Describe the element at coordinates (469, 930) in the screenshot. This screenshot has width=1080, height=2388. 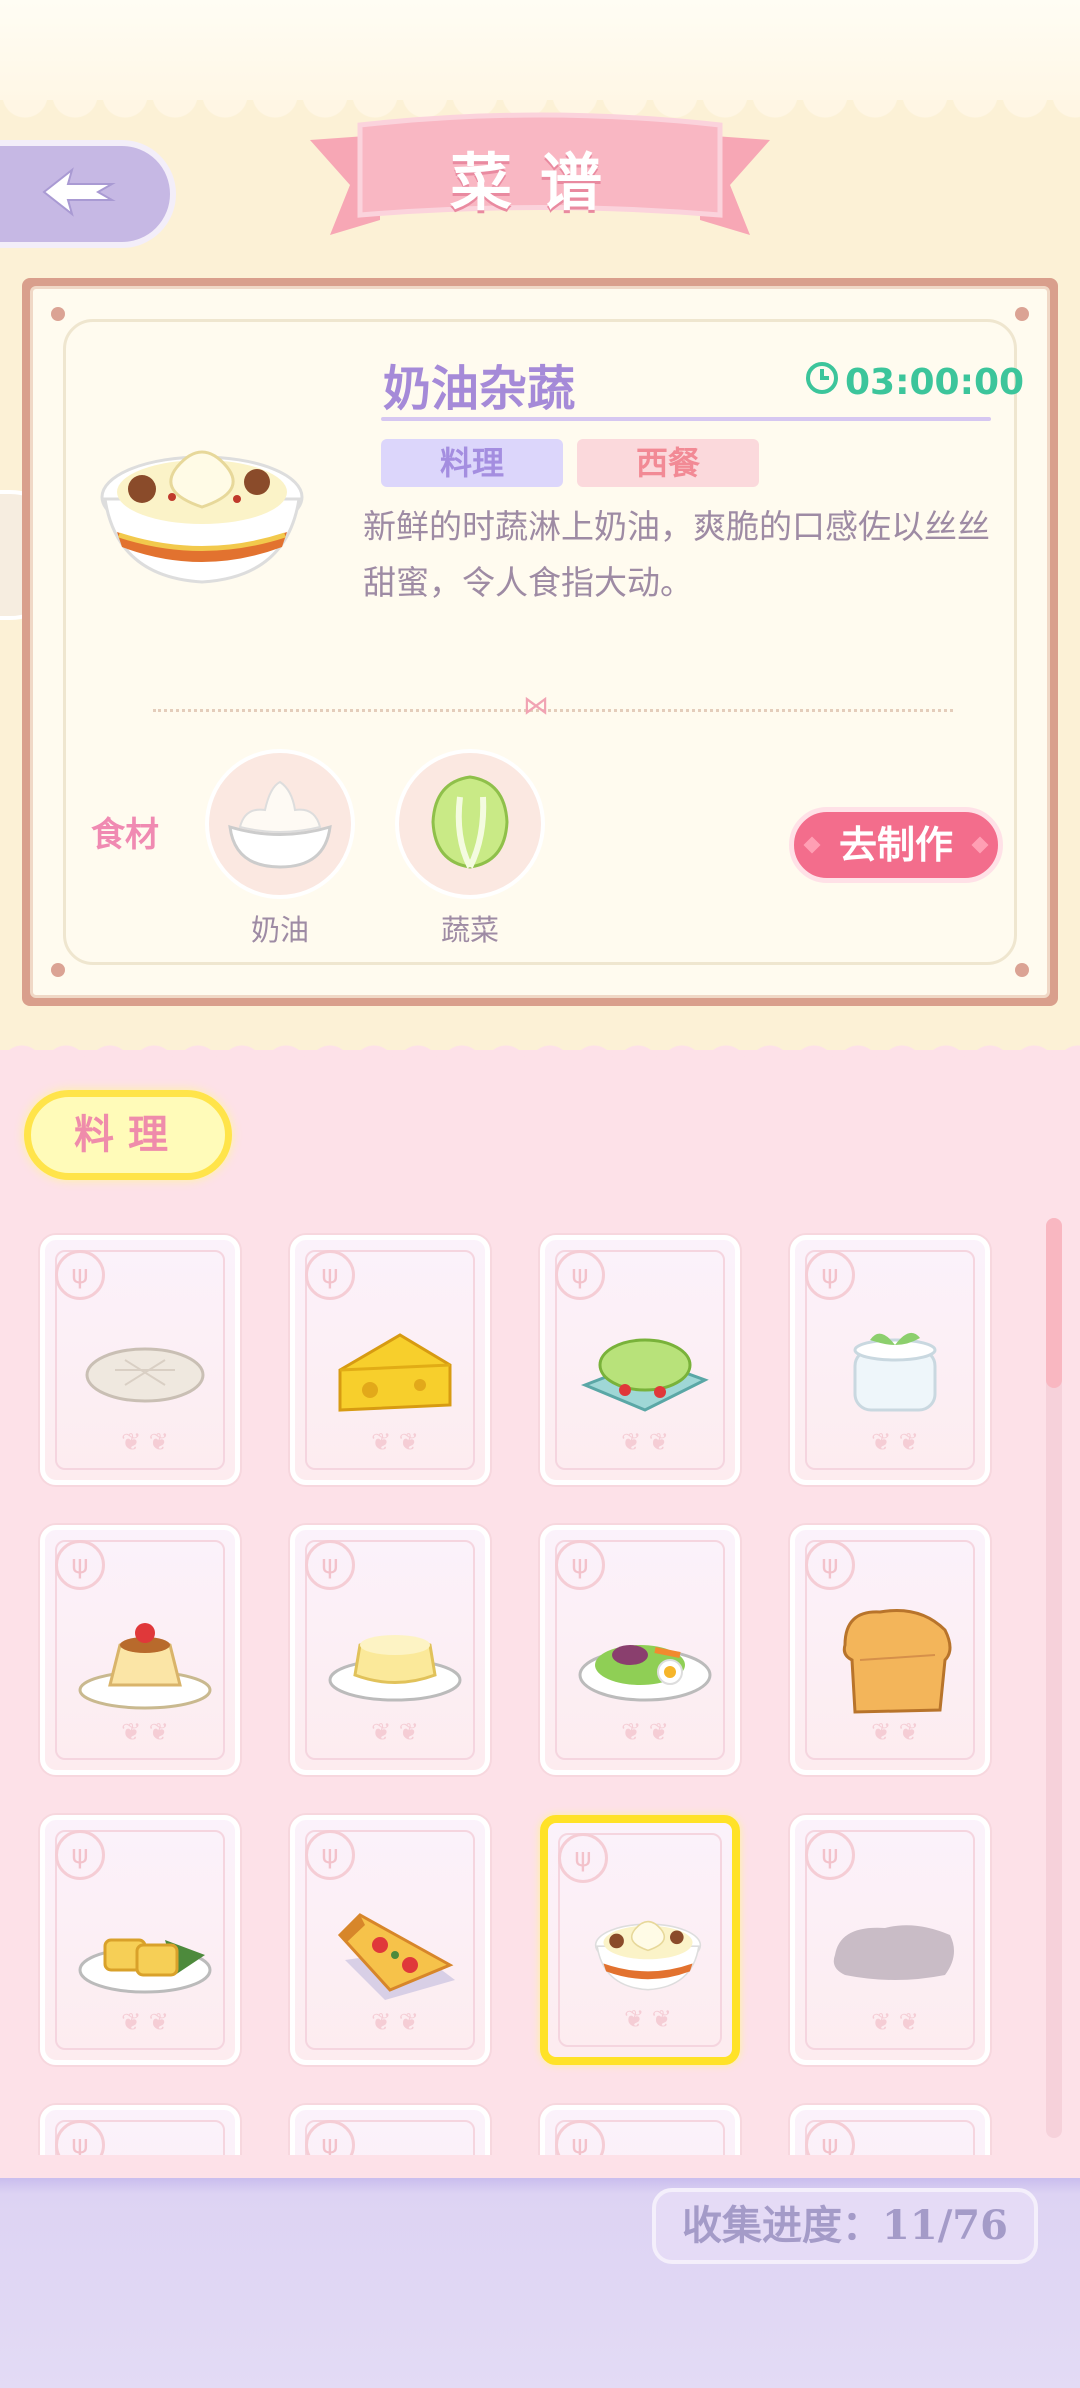
I see `ingredient-name: 蔬菜` at that location.